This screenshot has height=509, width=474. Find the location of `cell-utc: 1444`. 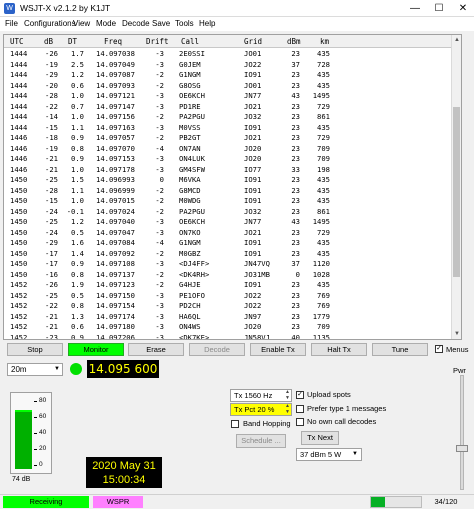

cell-utc: 1444 is located at coordinates (19, 95).